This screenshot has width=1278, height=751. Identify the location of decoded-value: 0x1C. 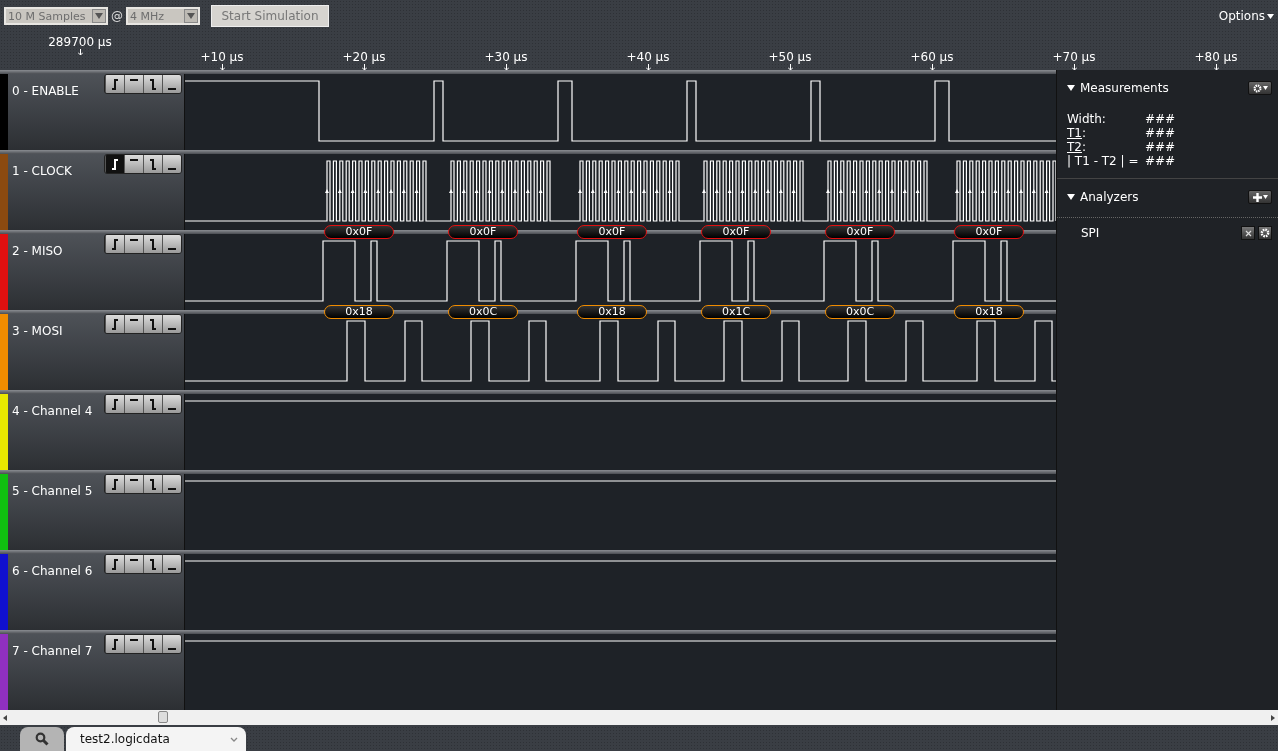
(736, 312).